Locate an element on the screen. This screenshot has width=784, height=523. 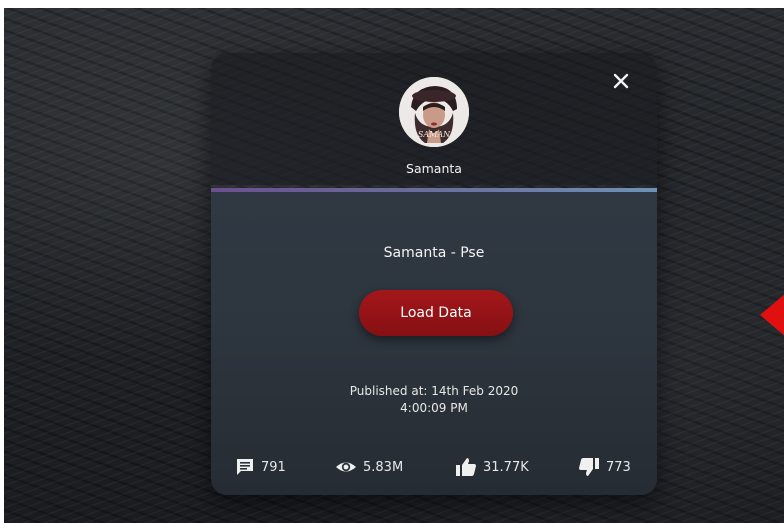
dislikes-stat: 773 is located at coordinates (604, 467).